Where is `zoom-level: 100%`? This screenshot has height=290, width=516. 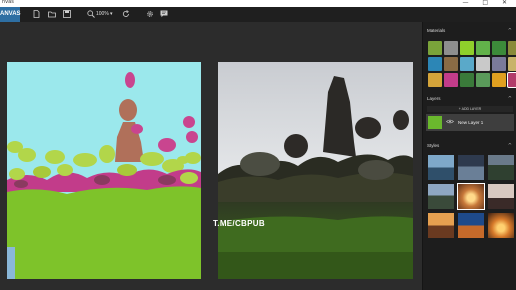
zoom-level: 100% is located at coordinates (102, 14).